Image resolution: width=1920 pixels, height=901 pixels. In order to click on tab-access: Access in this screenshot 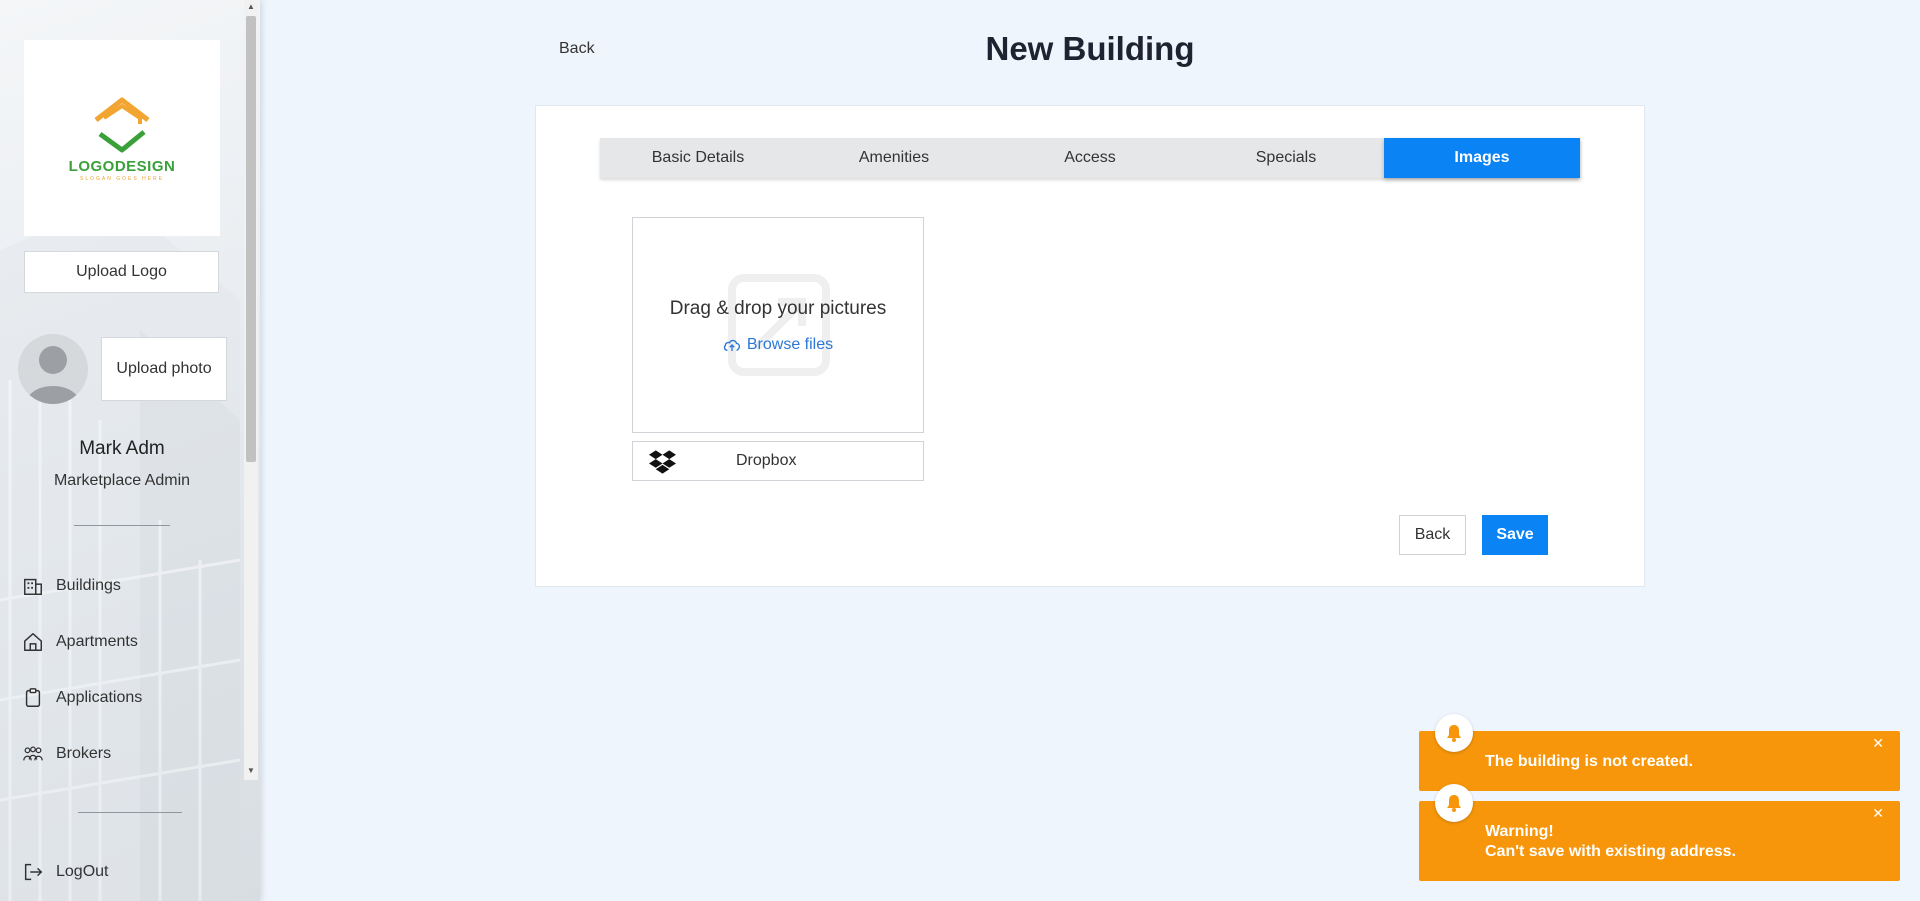, I will do `click(1090, 158)`.